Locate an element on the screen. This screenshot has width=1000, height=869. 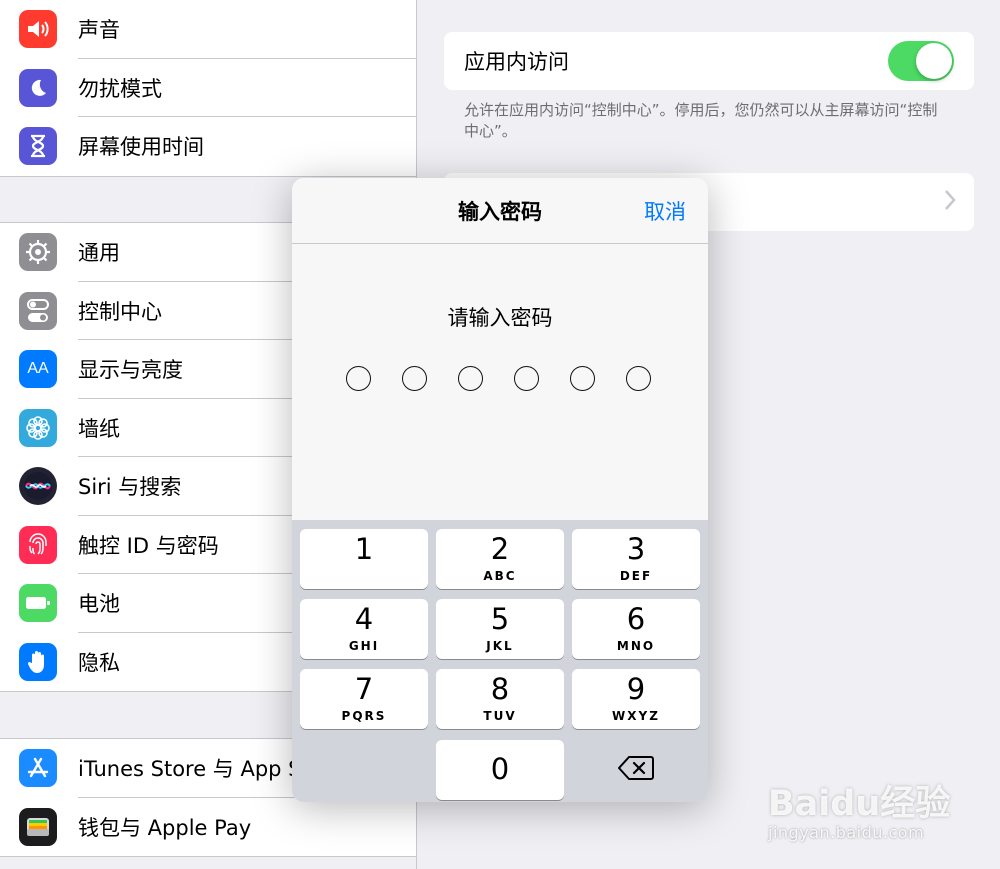
sidebar-item-label: 声音 is located at coordinates (99, 30).